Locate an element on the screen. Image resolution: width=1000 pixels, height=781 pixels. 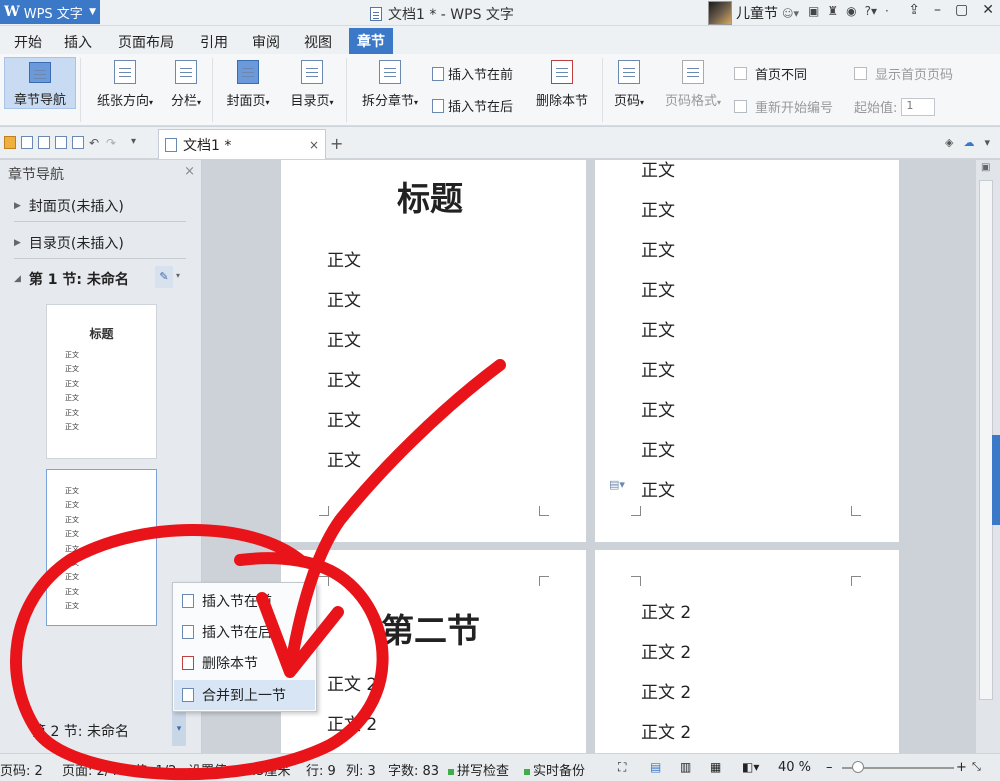
page-2: 正文 正文 正文 正文 正文 正文 正文 正文 正文 ▤▾ is located at coordinates (747, 351).